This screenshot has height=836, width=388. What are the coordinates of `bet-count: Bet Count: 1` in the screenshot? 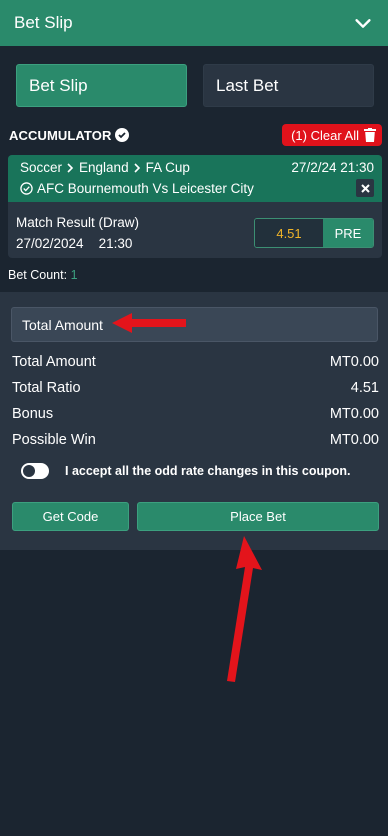 It's located at (43, 275).